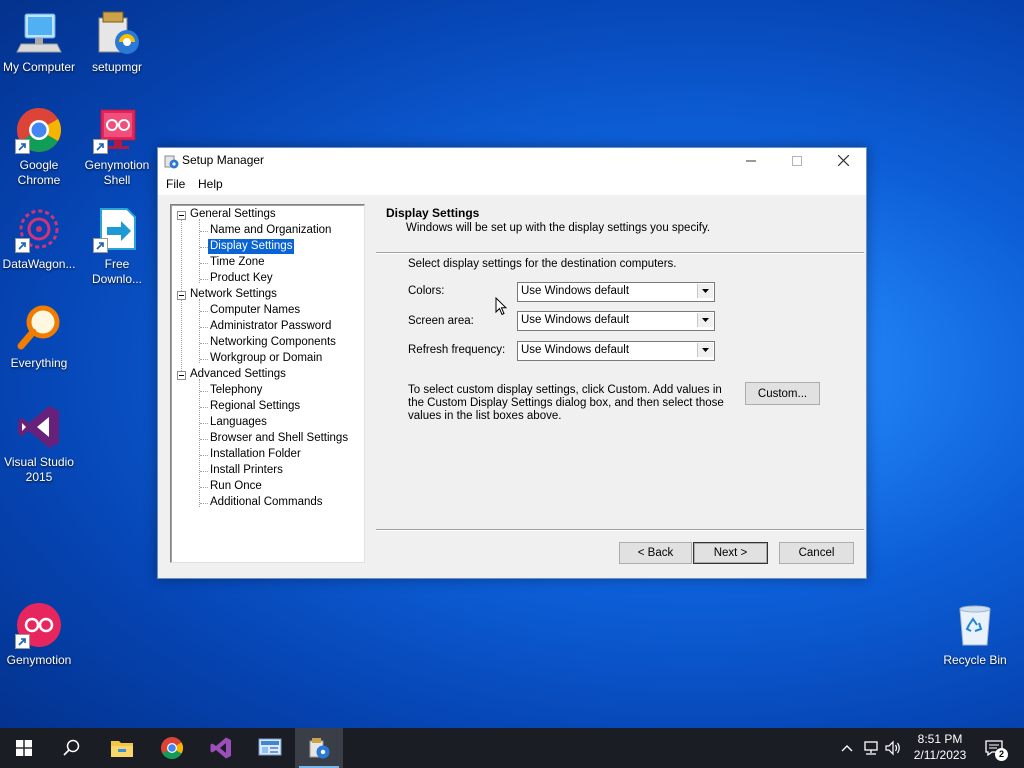 The width and height of the screenshot is (1024, 768). Describe the element at coordinates (940, 755) in the screenshot. I see `clock-date: 2/11/2023` at that location.